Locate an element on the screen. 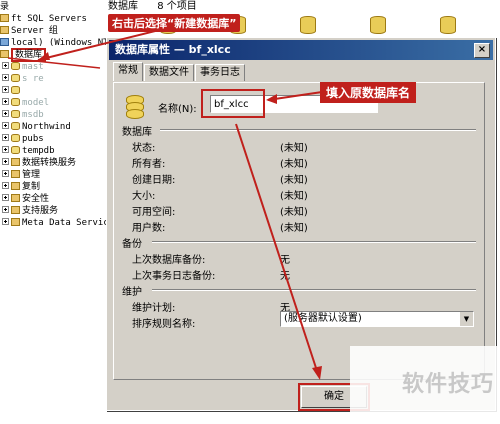 This screenshot has height=424, width=500. last-log-backup-value: 无 is located at coordinates (285, 276).